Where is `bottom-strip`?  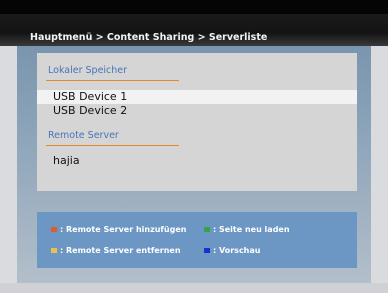 bottom-strip is located at coordinates (194, 288).